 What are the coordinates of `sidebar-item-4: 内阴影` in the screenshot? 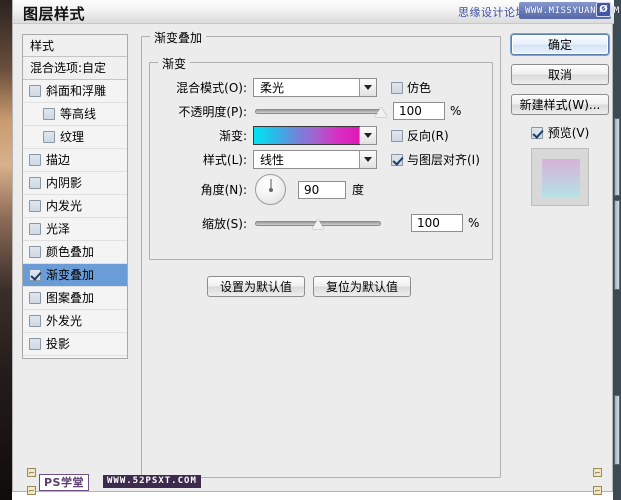 It's located at (75, 183).